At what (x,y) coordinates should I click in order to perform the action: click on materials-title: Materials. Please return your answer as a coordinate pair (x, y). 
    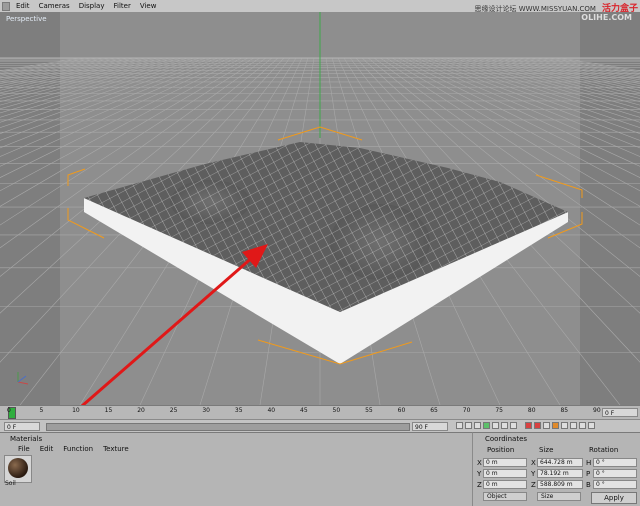
    Looking at the image, I should click on (26, 439).